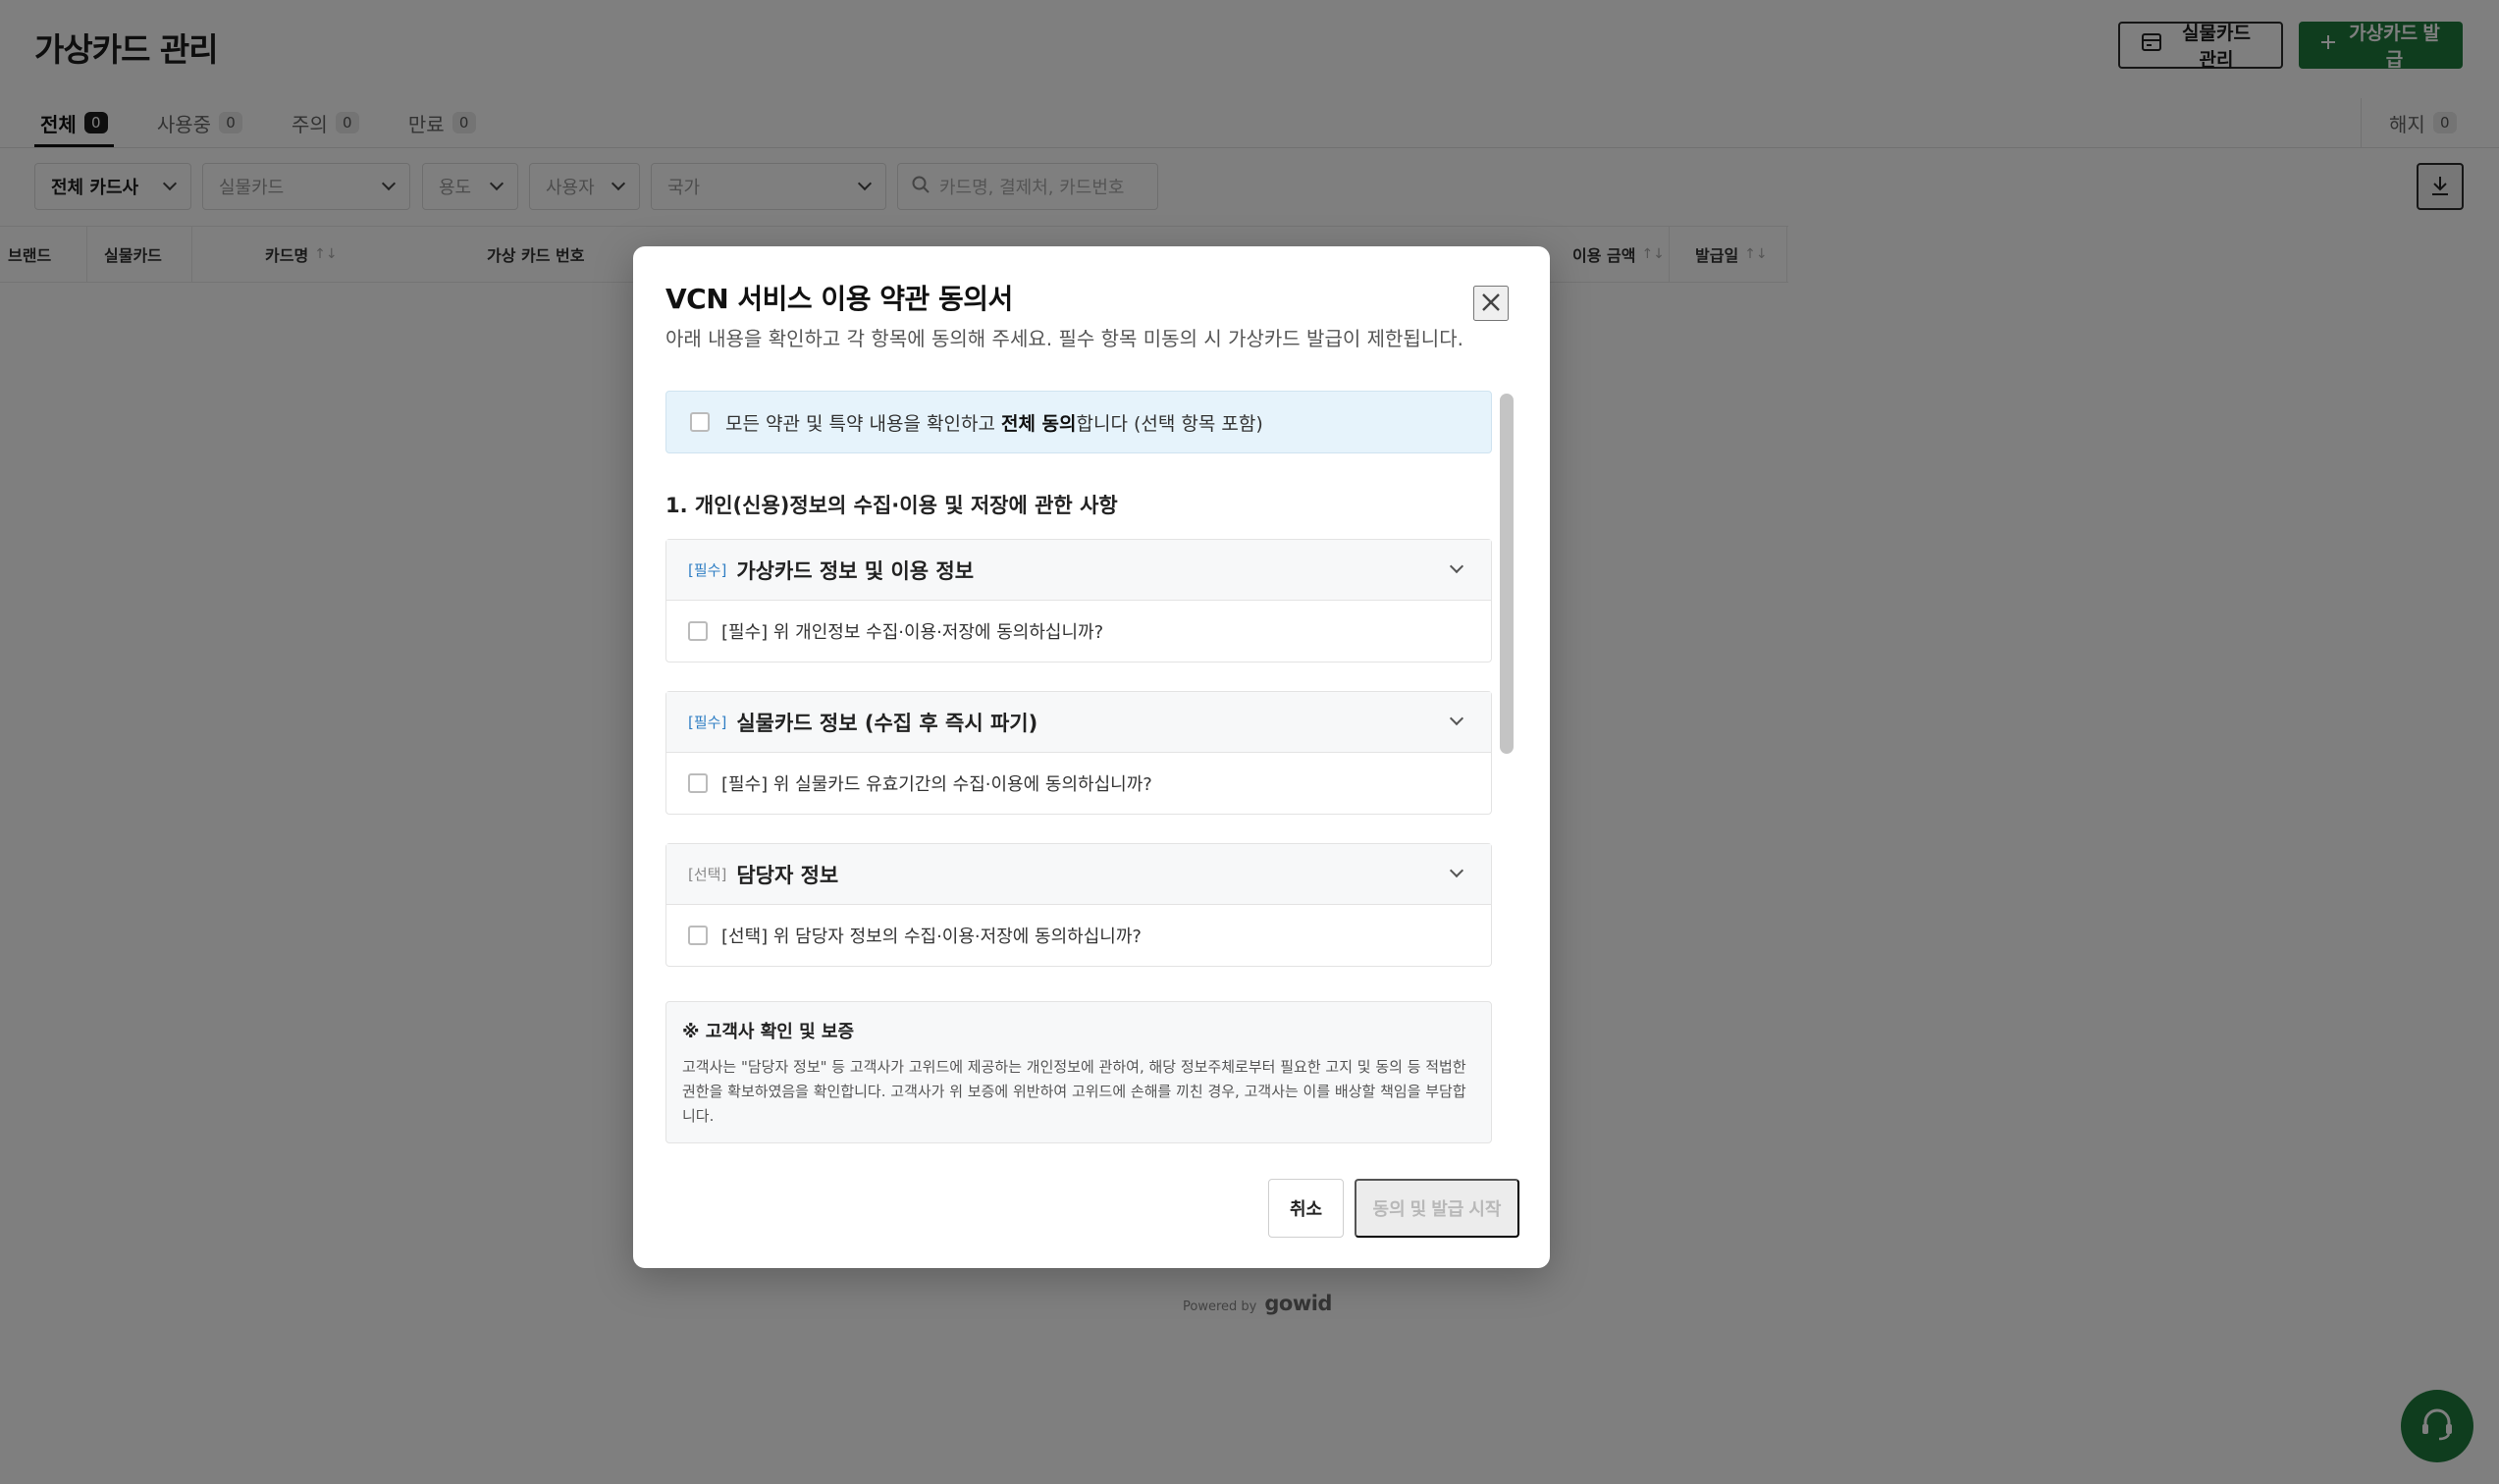 Image resolution: width=2499 pixels, height=1484 pixels. Describe the element at coordinates (787, 875) in the screenshot. I see `accordion-title: 담당자 정보` at that location.